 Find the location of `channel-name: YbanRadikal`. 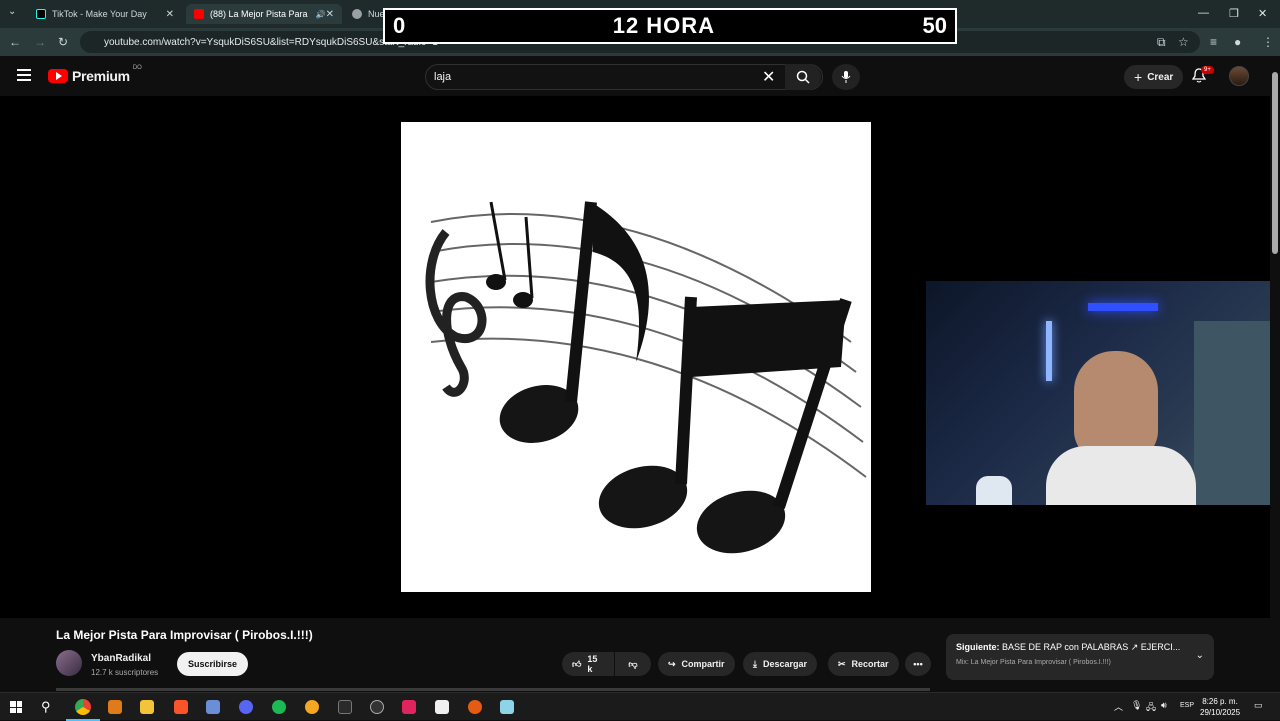

channel-name: YbanRadikal is located at coordinates (121, 658).